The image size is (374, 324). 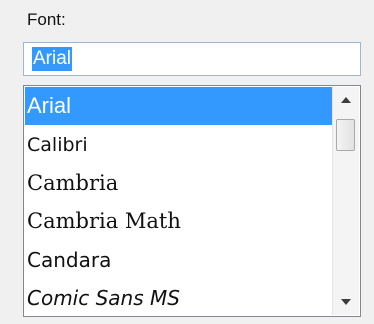 What do you see at coordinates (73, 182) in the screenshot?
I see `font-list-item-label: Cambria` at bounding box center [73, 182].